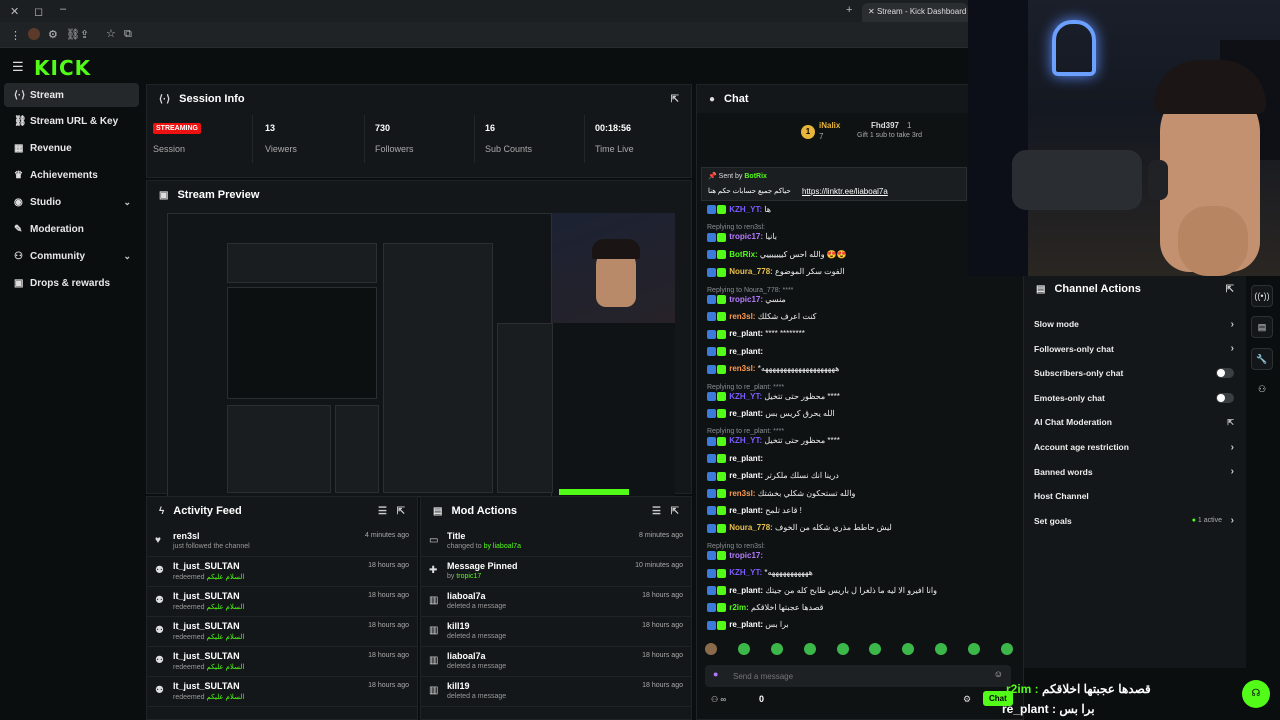 The height and width of the screenshot is (720, 1280). What do you see at coordinates (458, 626) in the screenshot?
I see `row-name: kill19` at bounding box center [458, 626].